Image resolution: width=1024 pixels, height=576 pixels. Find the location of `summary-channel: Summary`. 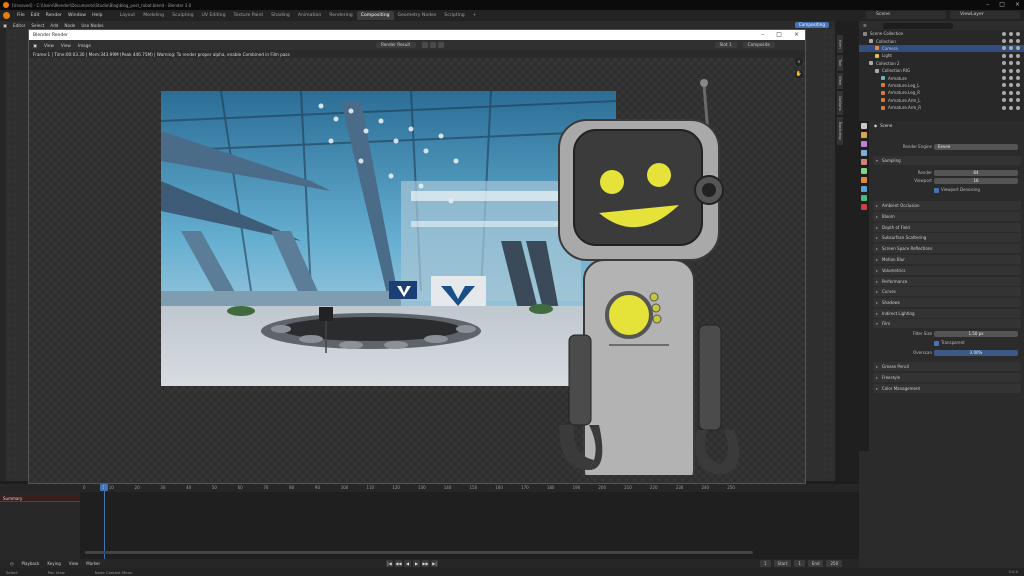

summary-channel: Summary is located at coordinates (40, 499).